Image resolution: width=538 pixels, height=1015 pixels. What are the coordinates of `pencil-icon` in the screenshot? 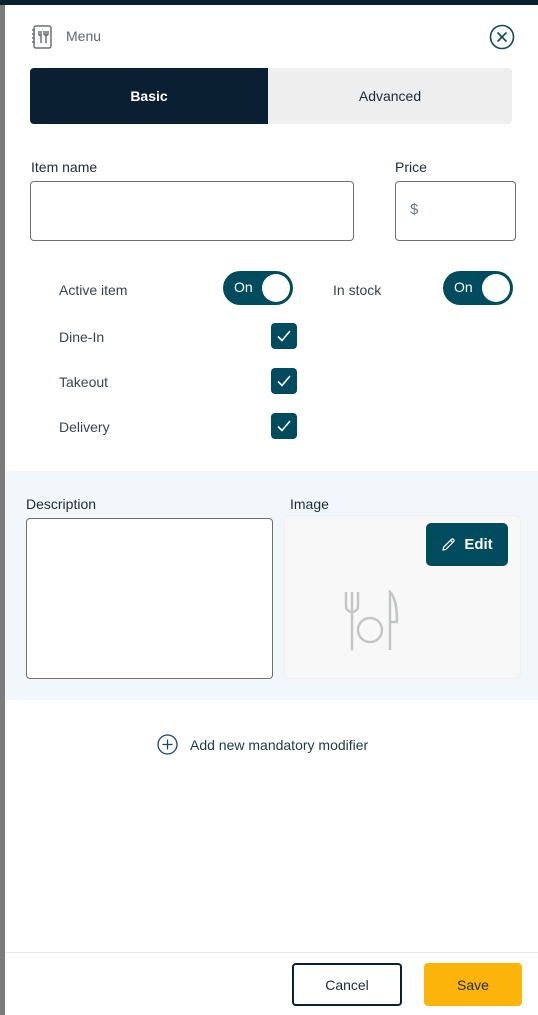 It's located at (449, 544).